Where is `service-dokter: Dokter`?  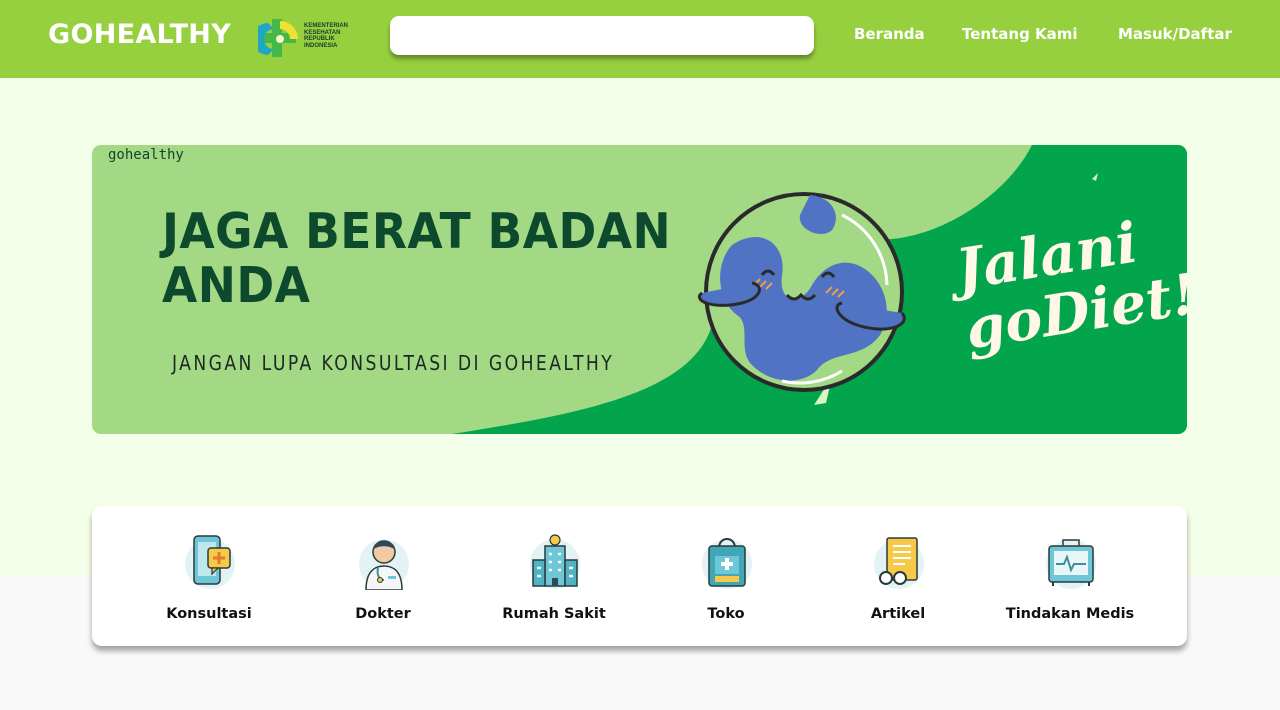
service-dokter: Dokter is located at coordinates (383, 586).